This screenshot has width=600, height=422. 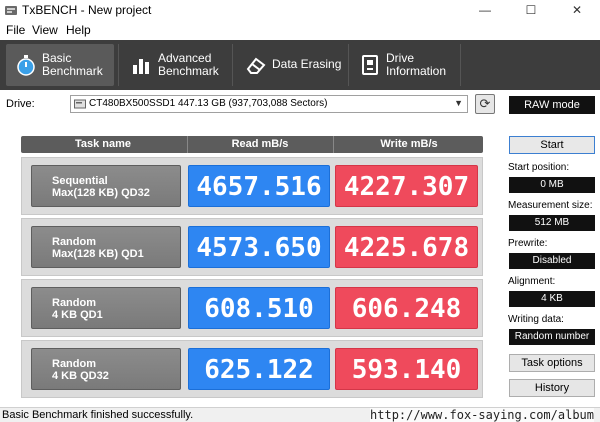 I want to click on watermark-url: http://www.fox-saying.com/album, so click(x=482, y=415).